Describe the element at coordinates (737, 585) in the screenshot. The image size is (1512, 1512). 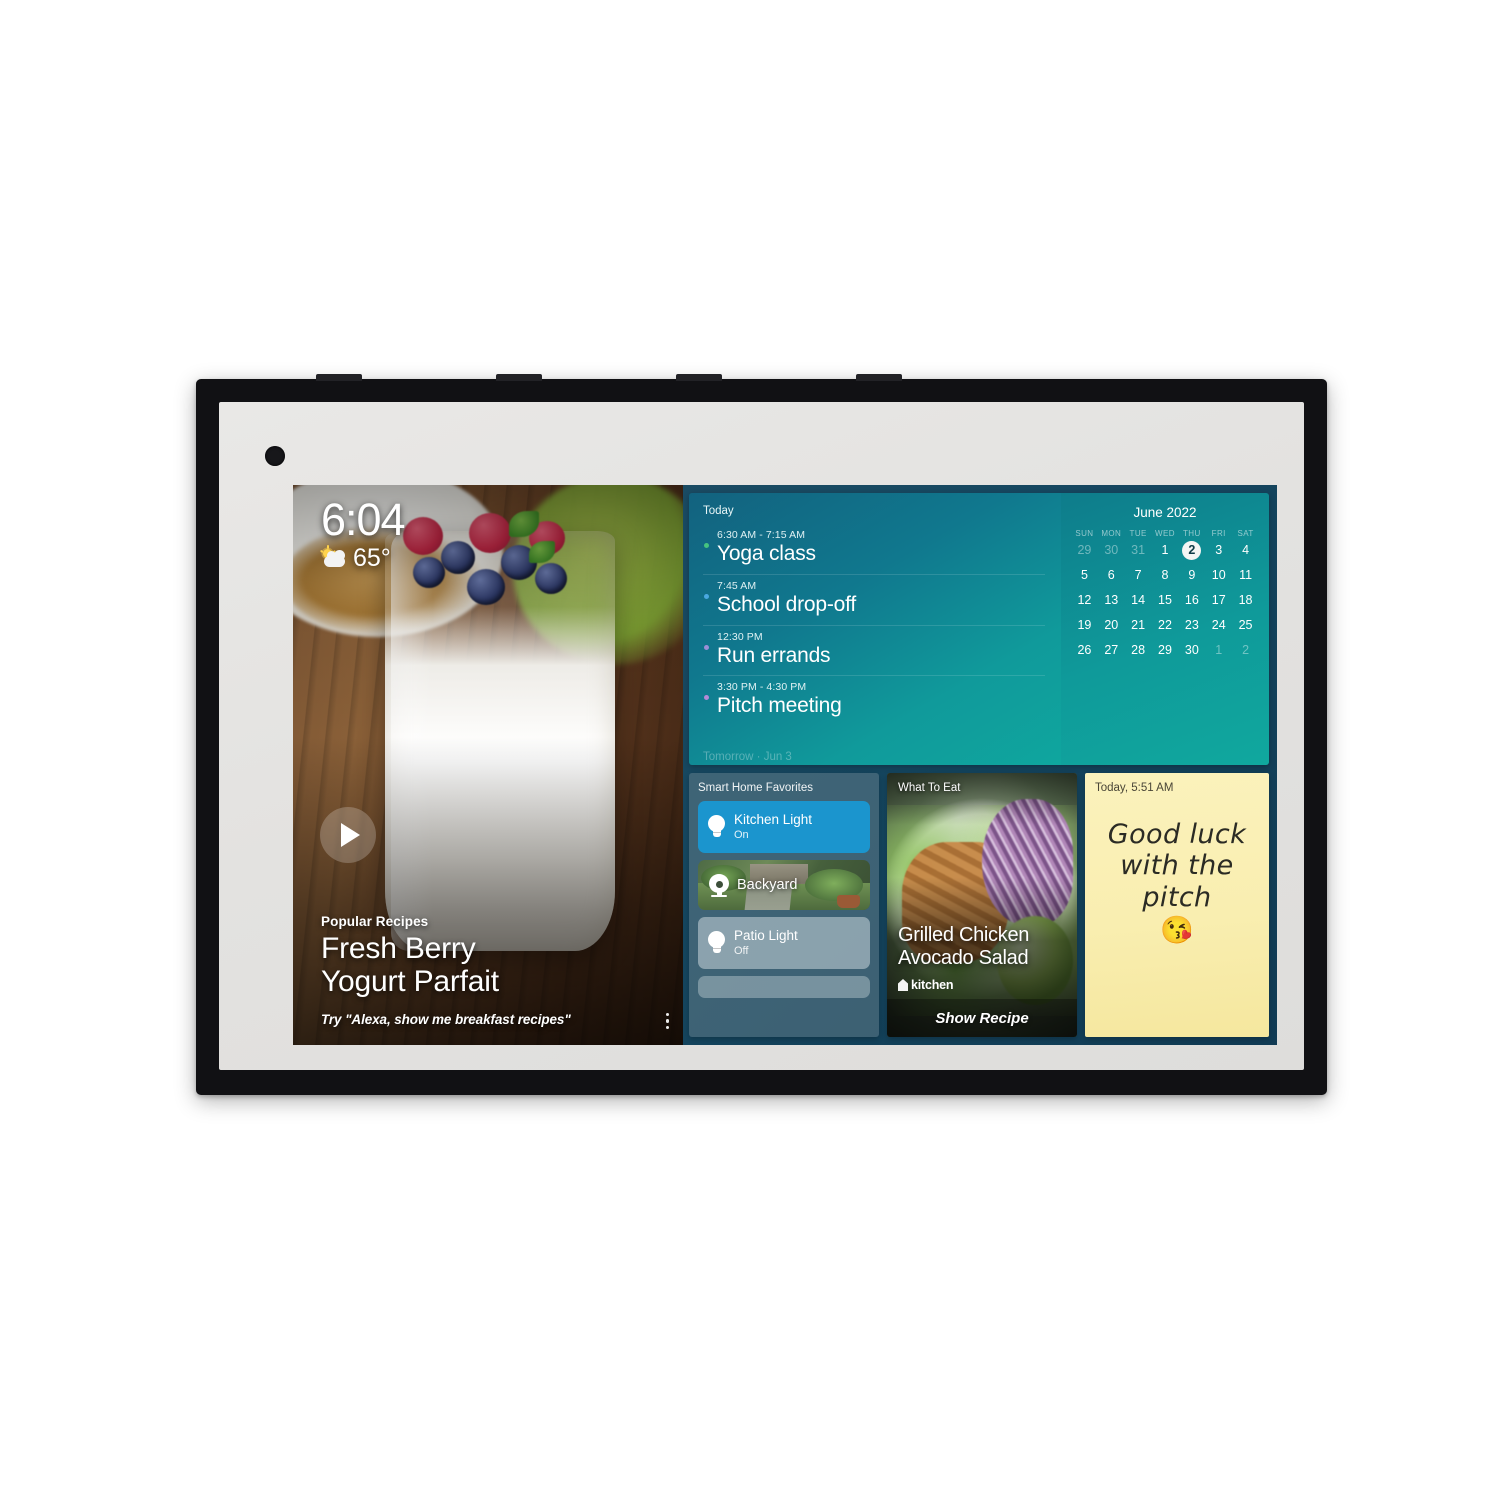
I see `event-time: 7:45 AM` at that location.